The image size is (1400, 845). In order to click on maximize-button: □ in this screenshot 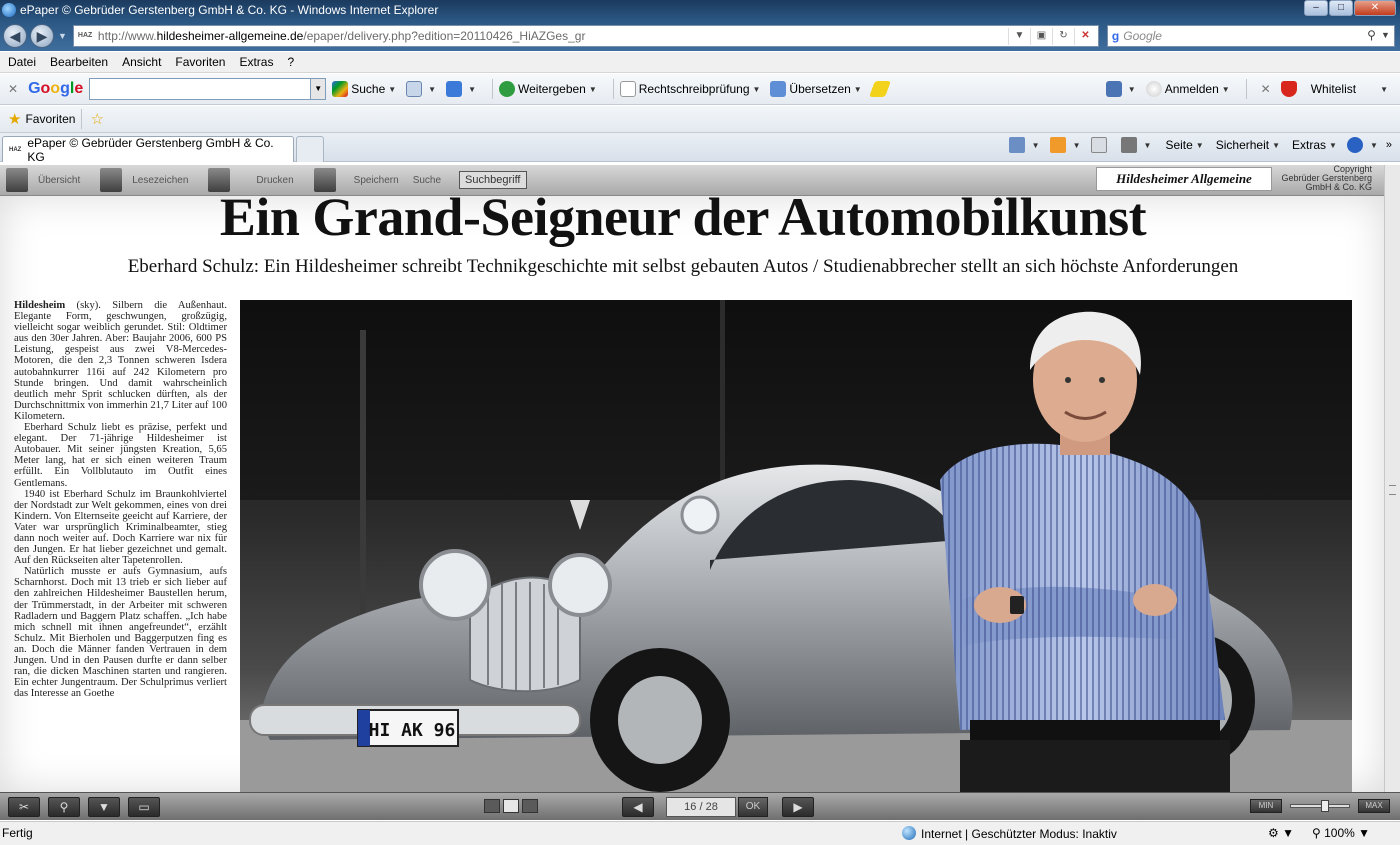, I will do `click(1341, 8)`.